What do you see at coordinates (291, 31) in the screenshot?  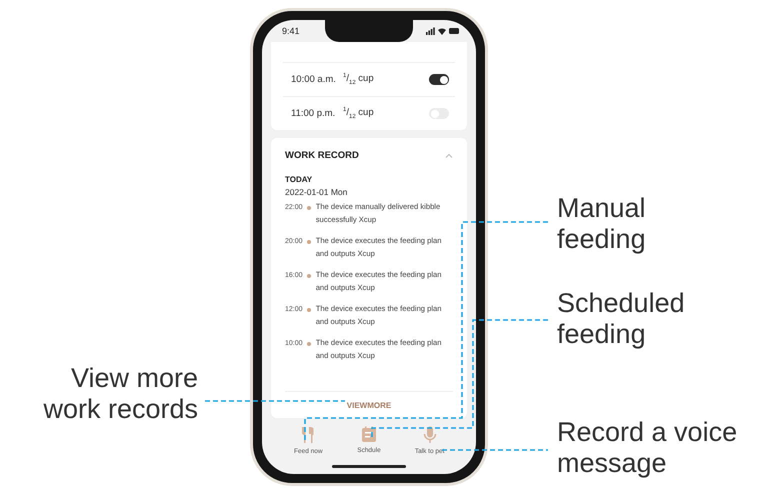 I see `status-time: 9:41` at bounding box center [291, 31].